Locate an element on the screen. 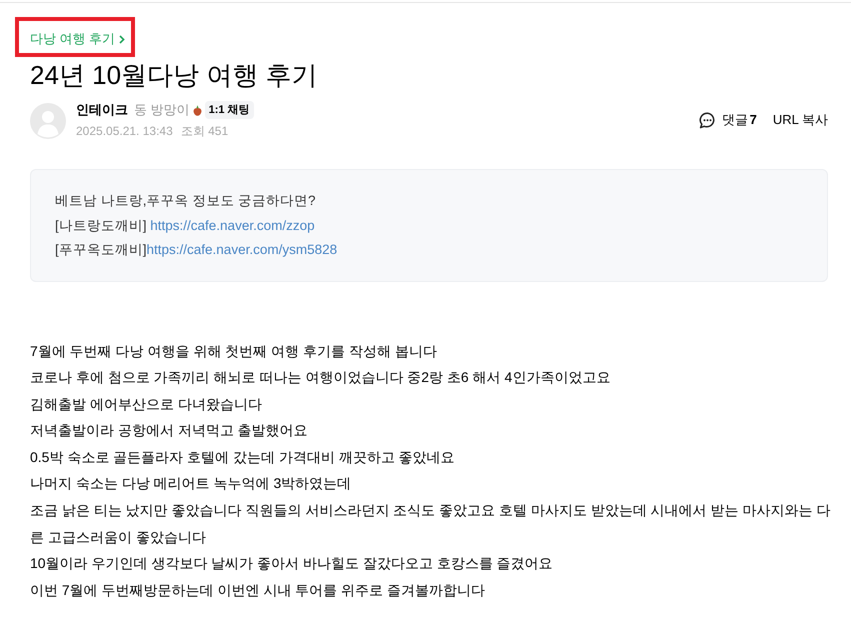 The width and height of the screenshot is (851, 625). speech-bubble-icon is located at coordinates (707, 120).